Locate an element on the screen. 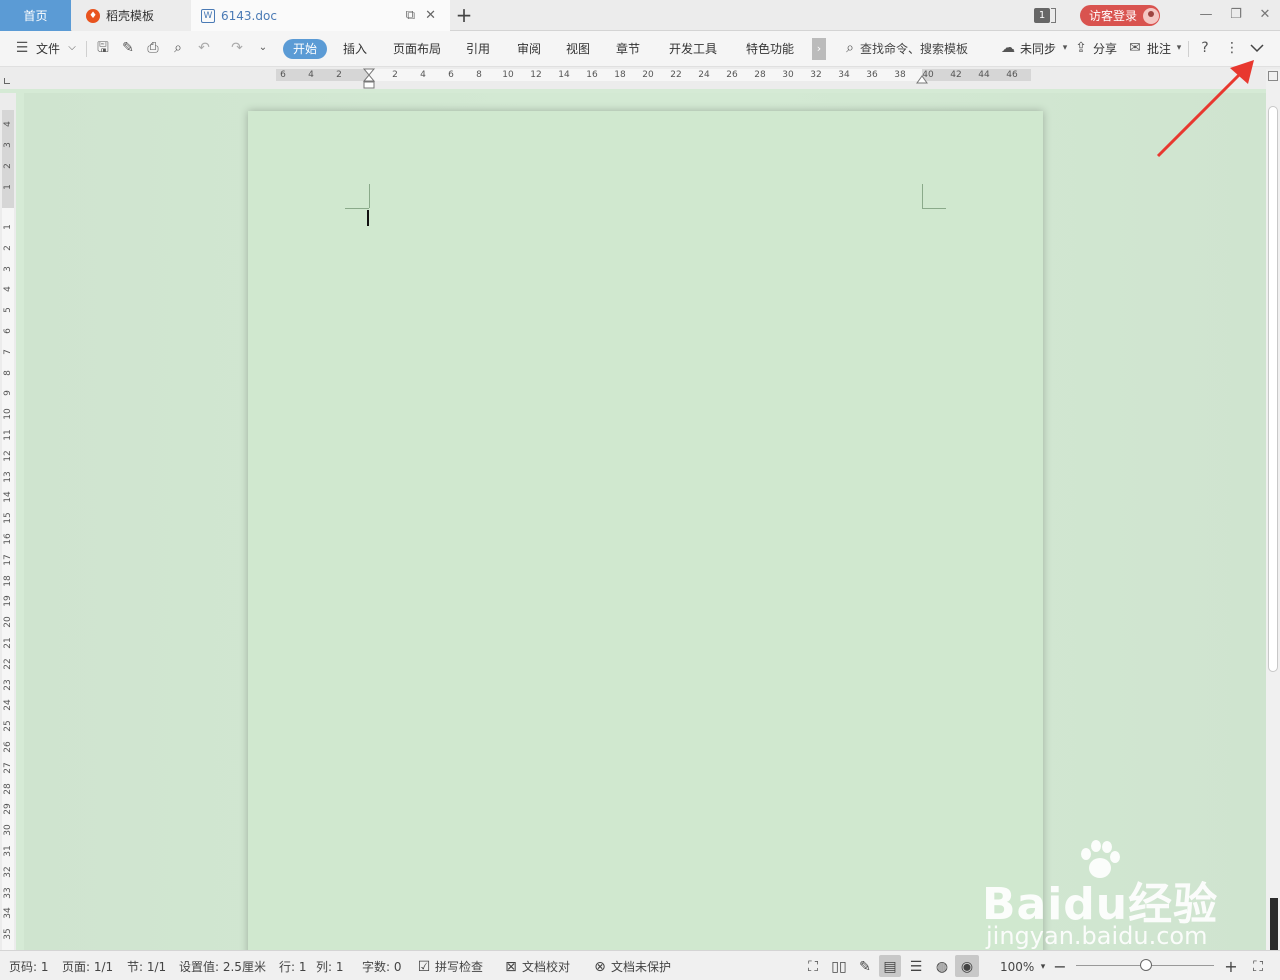  ruler-tick-label: 26 is located at coordinates (8, 747).